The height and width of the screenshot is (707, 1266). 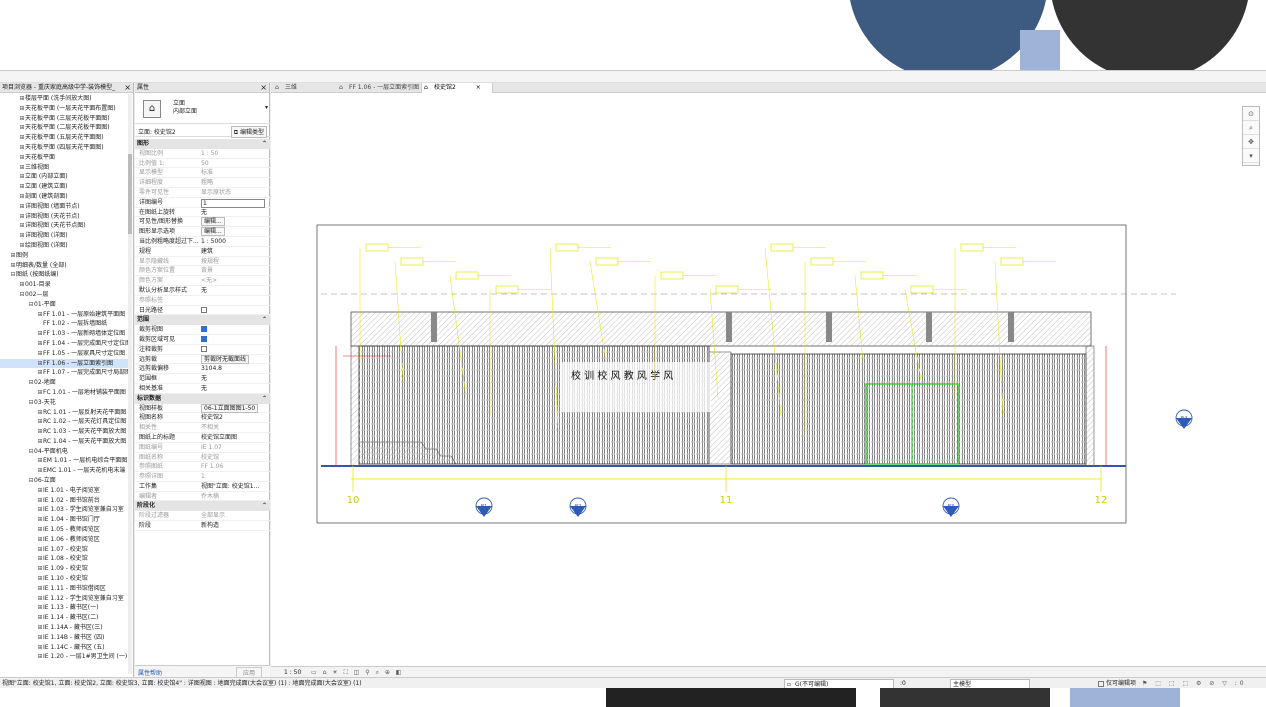 I want to click on property-value: 剪裁时无截面线, so click(x=233, y=359).